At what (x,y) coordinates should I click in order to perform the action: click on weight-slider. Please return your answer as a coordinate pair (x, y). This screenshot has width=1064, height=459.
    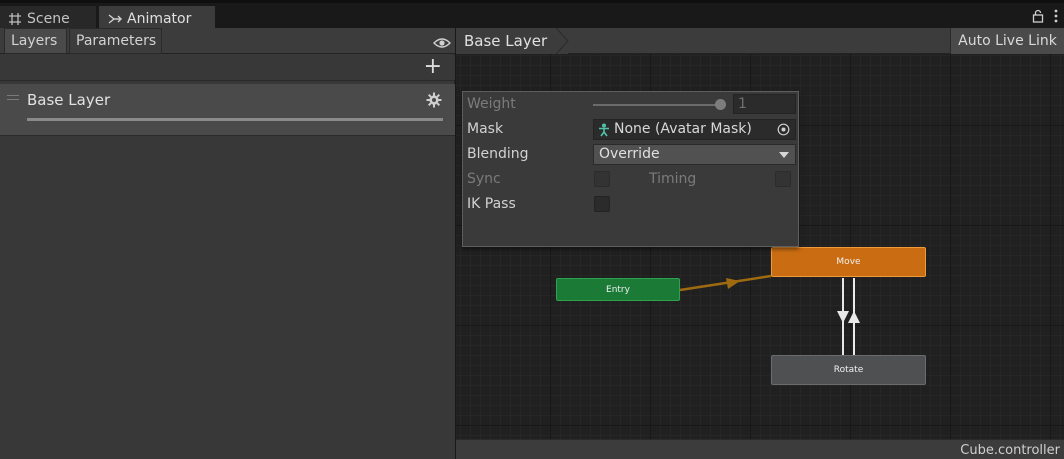
    Looking at the image, I should click on (657, 105).